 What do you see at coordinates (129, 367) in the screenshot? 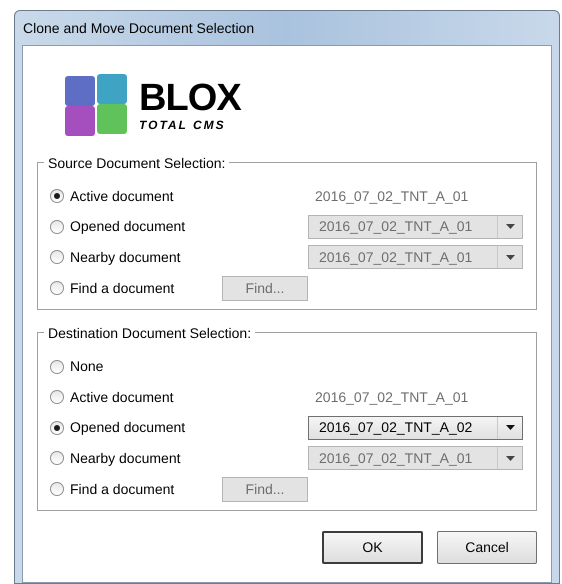
I see `radio-option: None` at bounding box center [129, 367].